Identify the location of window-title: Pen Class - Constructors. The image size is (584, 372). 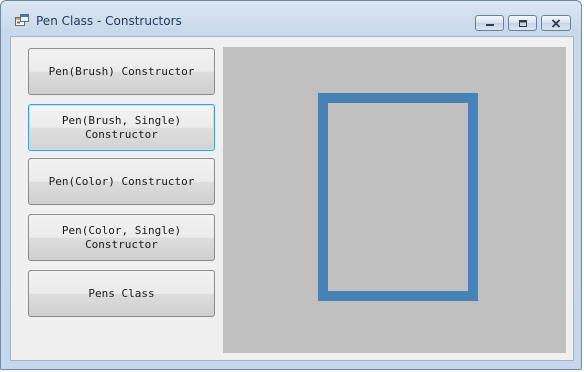
(109, 21).